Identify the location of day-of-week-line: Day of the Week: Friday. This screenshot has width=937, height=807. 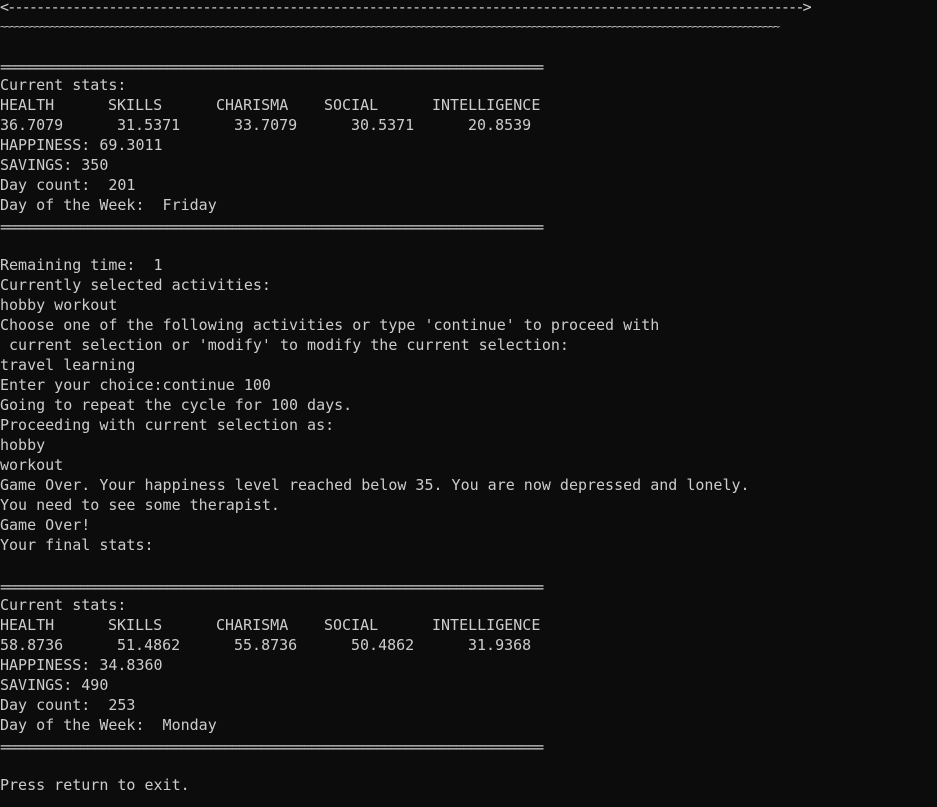
(108, 205).